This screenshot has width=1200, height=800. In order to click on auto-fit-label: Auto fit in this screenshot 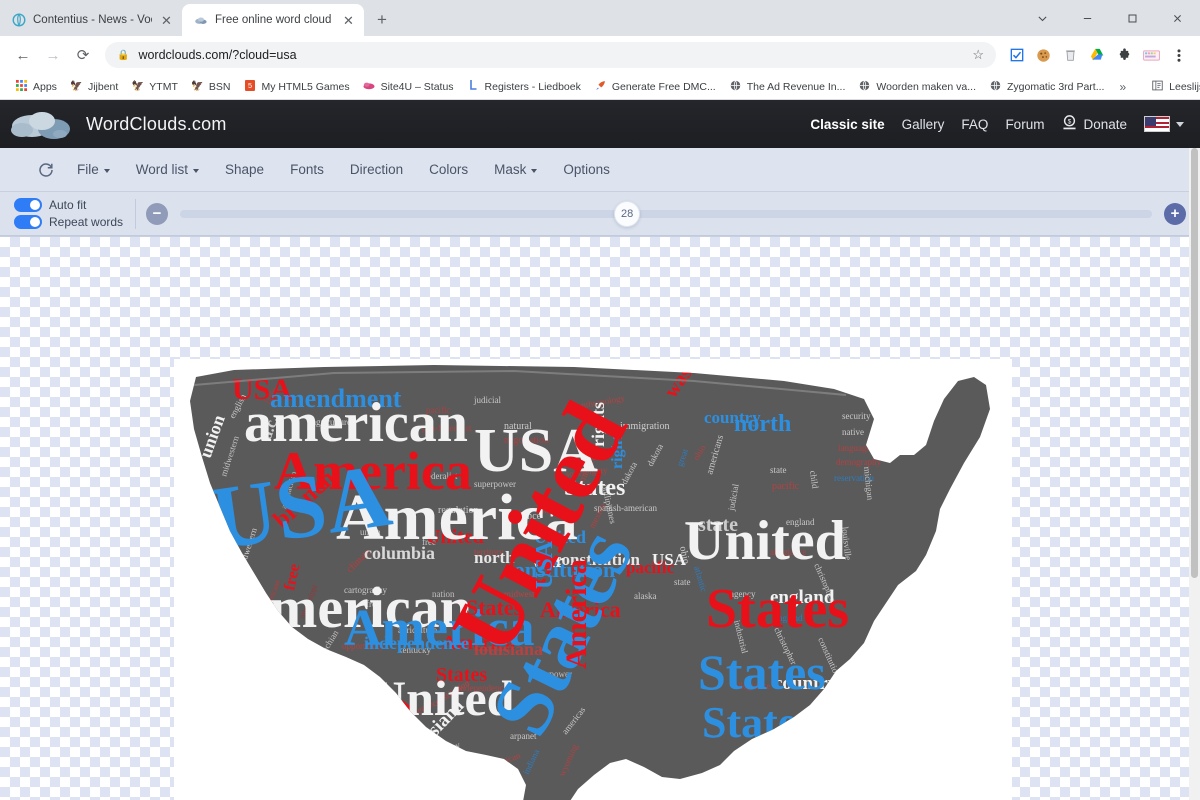, I will do `click(68, 205)`.